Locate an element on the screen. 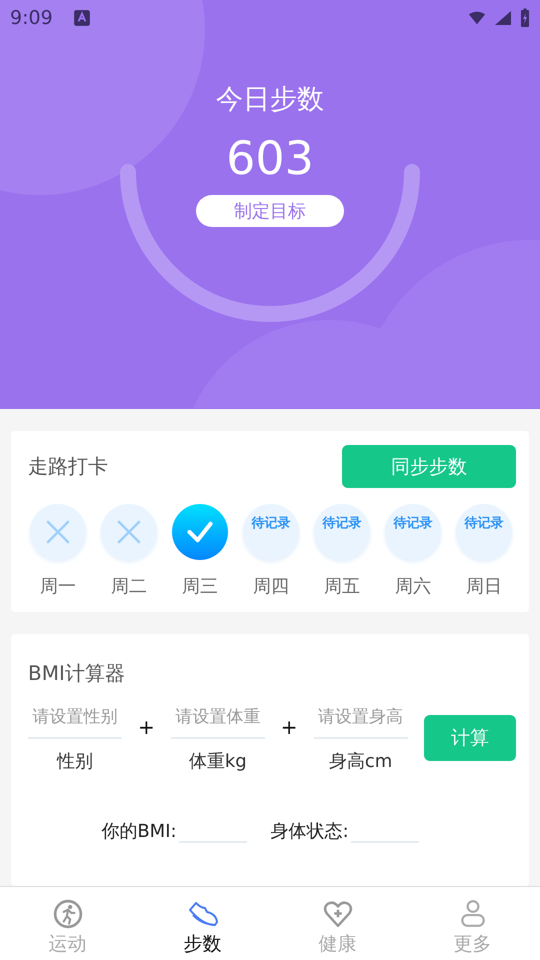 This screenshot has width=540, height=960. nav-tab: 运动 is located at coordinates (67, 923).